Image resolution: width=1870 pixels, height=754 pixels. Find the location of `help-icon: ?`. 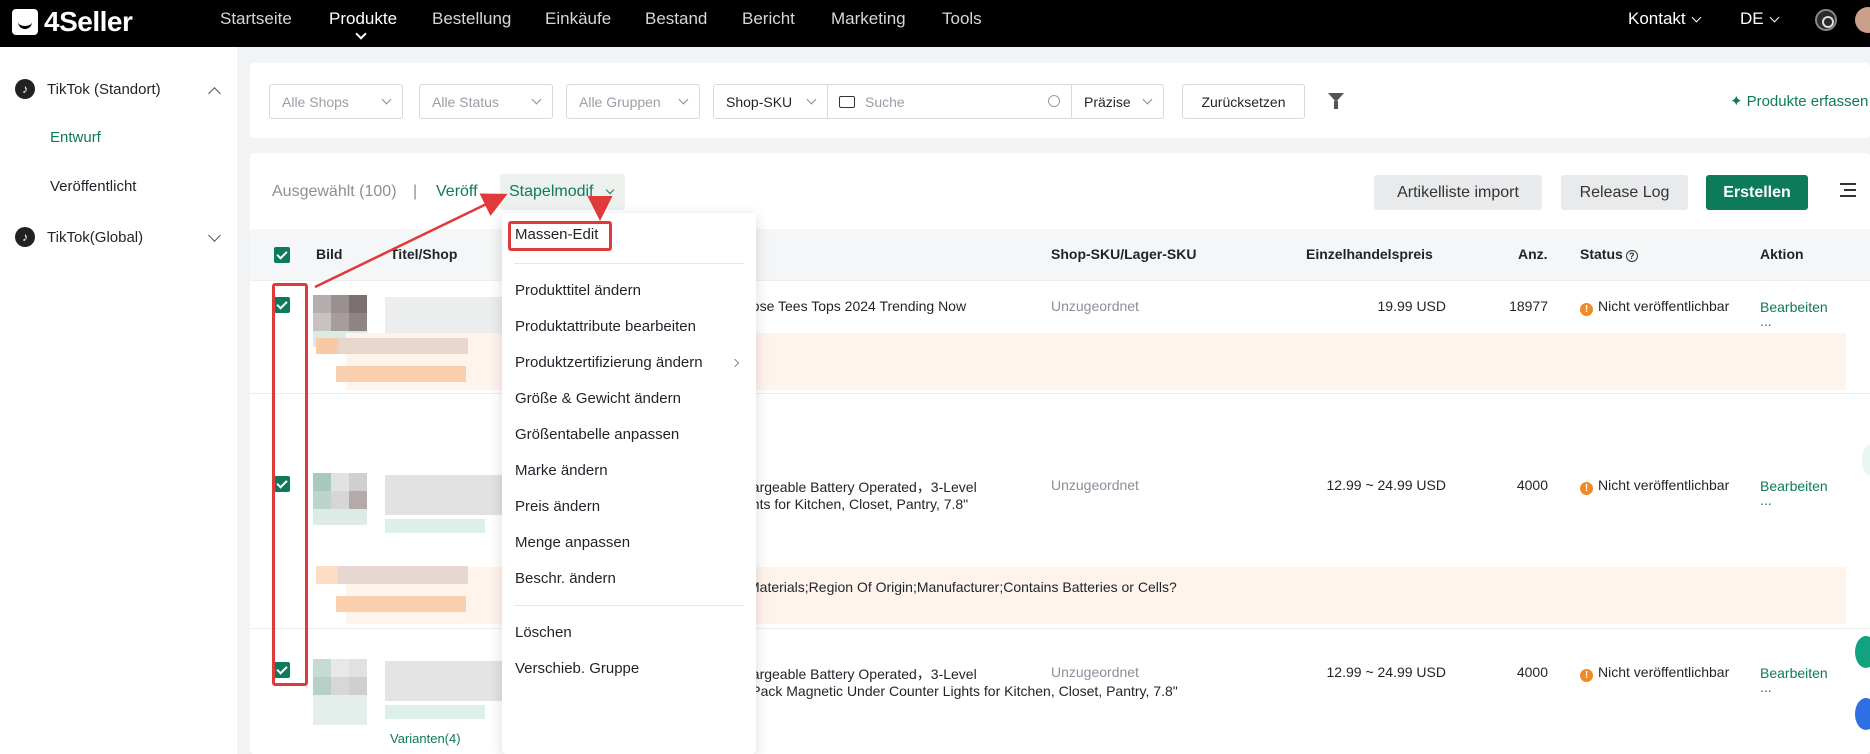

help-icon: ? is located at coordinates (1631, 256).